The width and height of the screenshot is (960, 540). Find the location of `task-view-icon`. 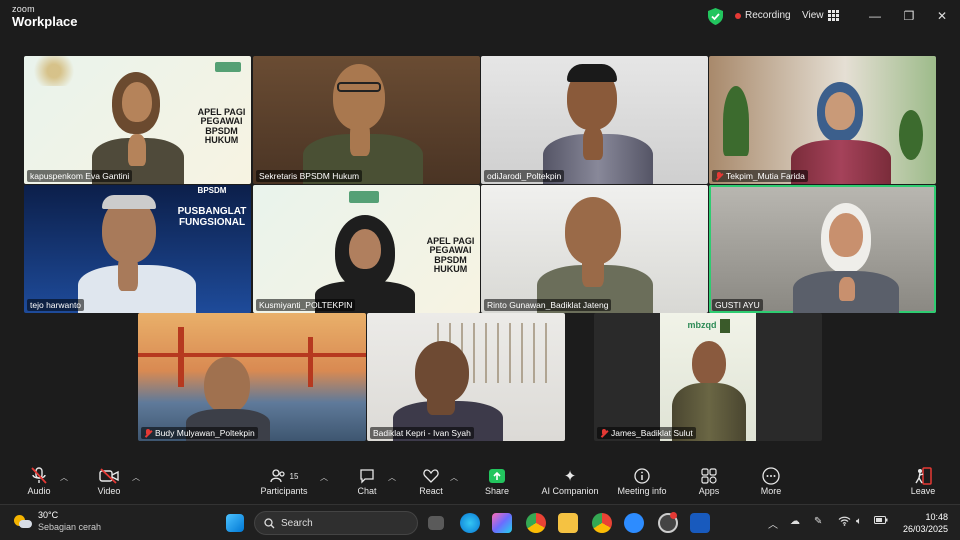

task-view-icon is located at coordinates (436, 523).